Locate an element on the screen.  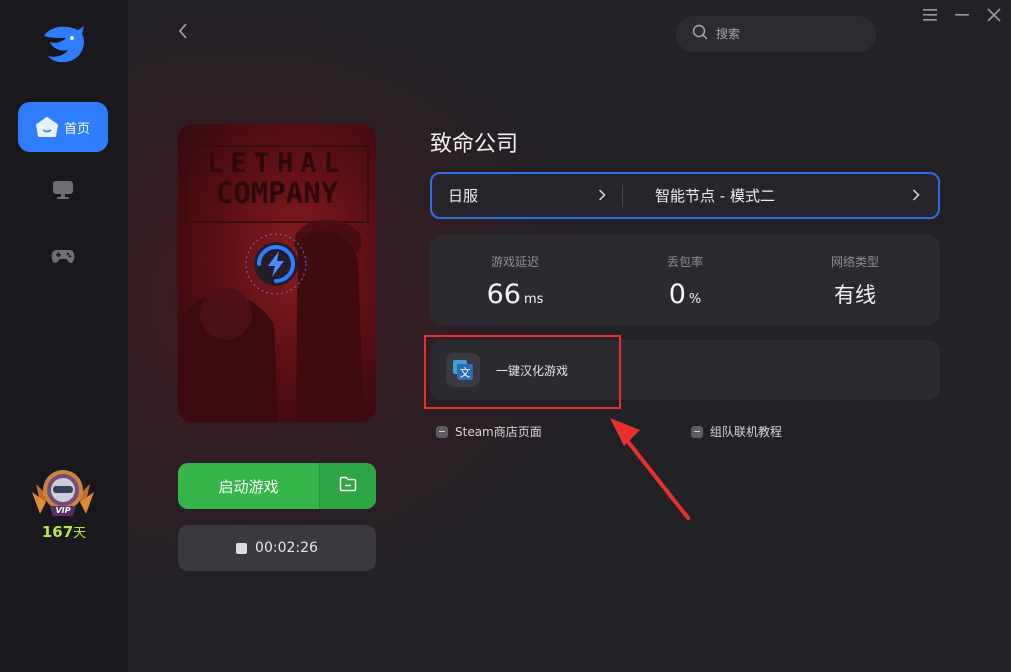
folder-icon is located at coordinates (348, 486).